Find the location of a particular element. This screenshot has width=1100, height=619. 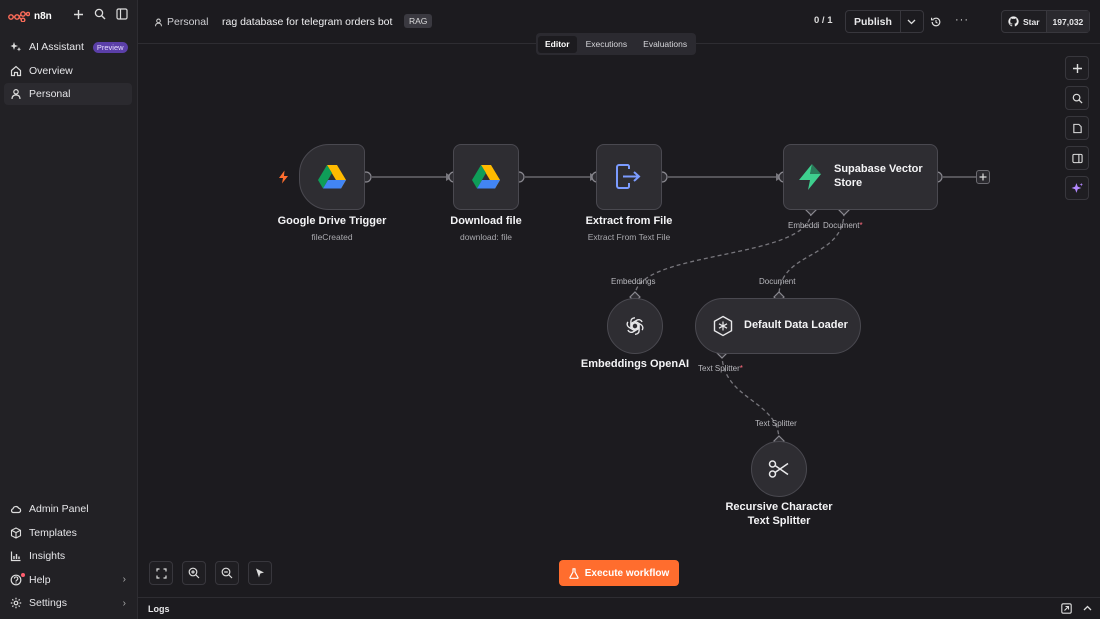

fit-view-icon is located at coordinates (161, 573).